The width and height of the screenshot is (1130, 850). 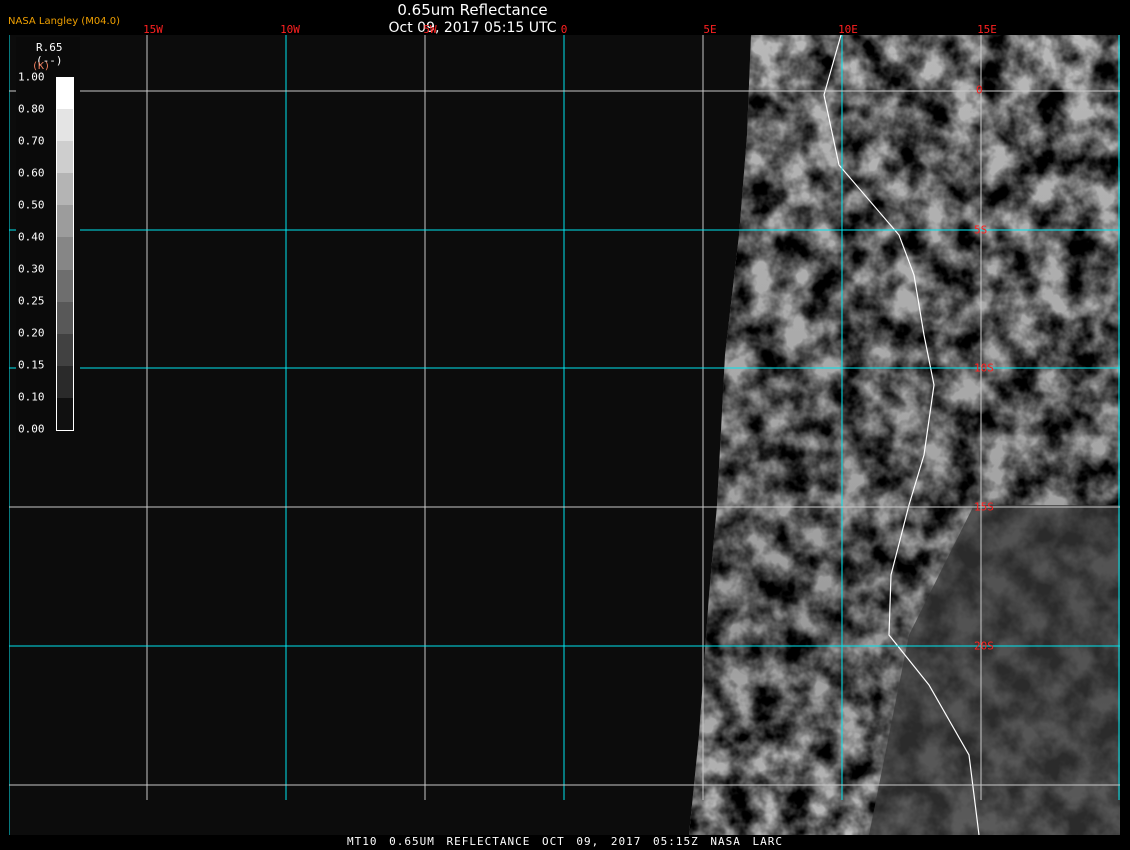 I want to click on legend-tick: 0.10, so click(x=31, y=397).